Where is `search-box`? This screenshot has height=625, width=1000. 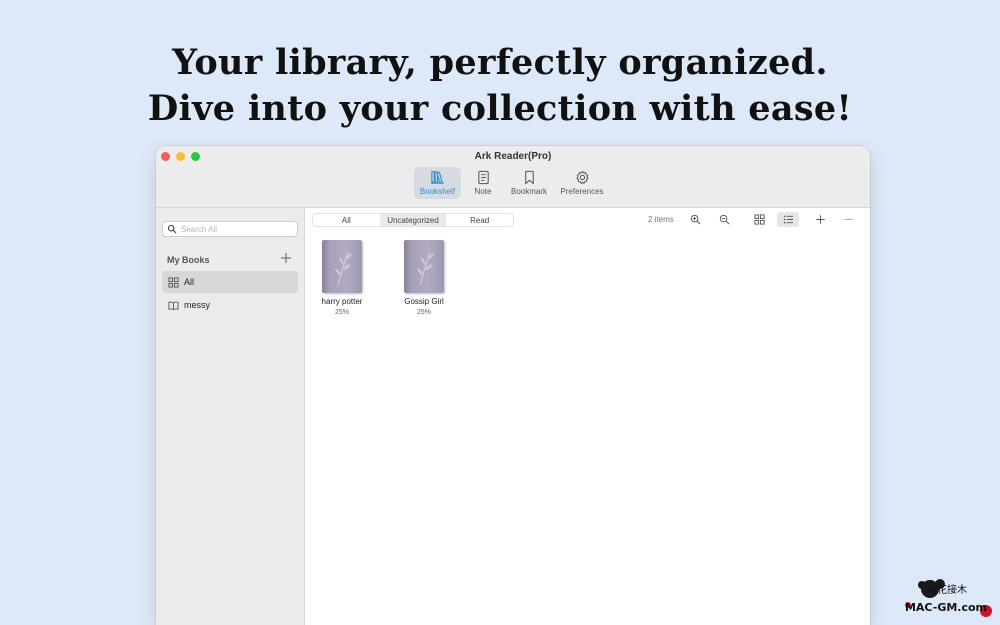 search-box is located at coordinates (230, 229).